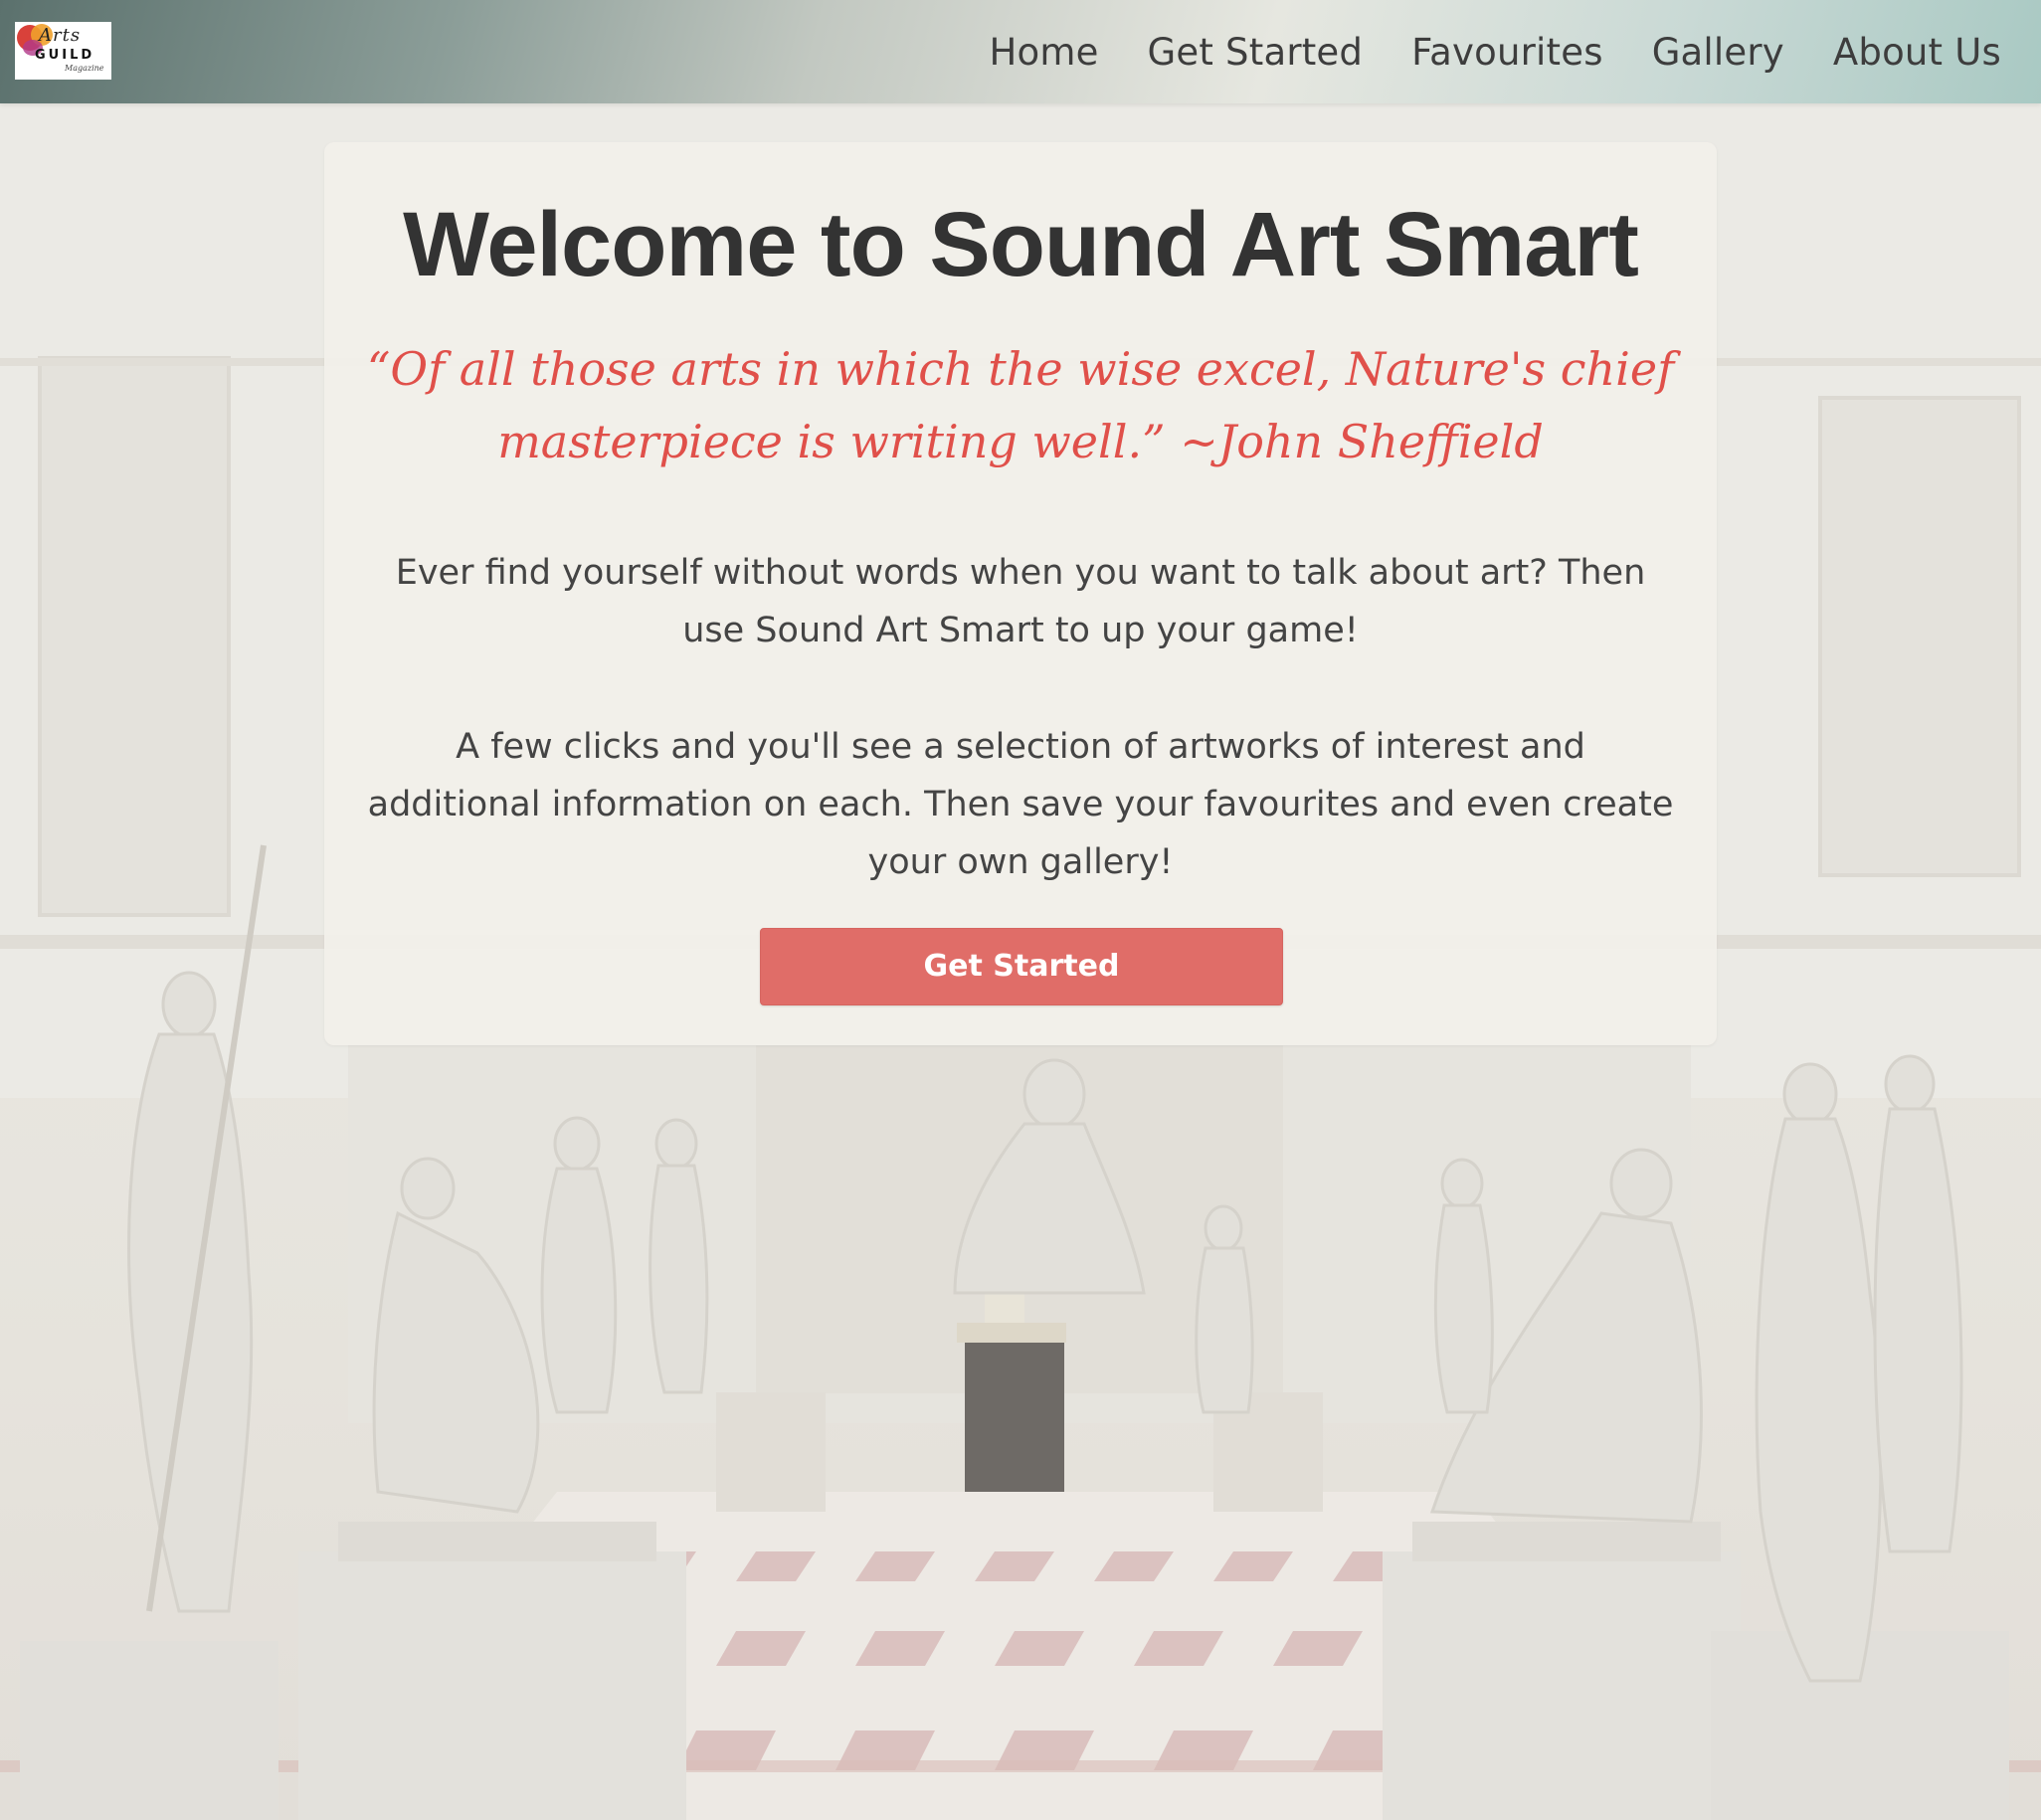 The width and height of the screenshot is (2041, 1820). I want to click on arts-guild-logo: Arts GUILD Magazine, so click(63, 51).